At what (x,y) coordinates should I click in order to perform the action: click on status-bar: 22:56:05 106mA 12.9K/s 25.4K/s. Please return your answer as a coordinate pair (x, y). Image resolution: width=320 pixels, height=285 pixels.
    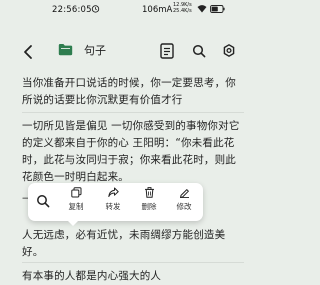
    Looking at the image, I should click on (131, 10).